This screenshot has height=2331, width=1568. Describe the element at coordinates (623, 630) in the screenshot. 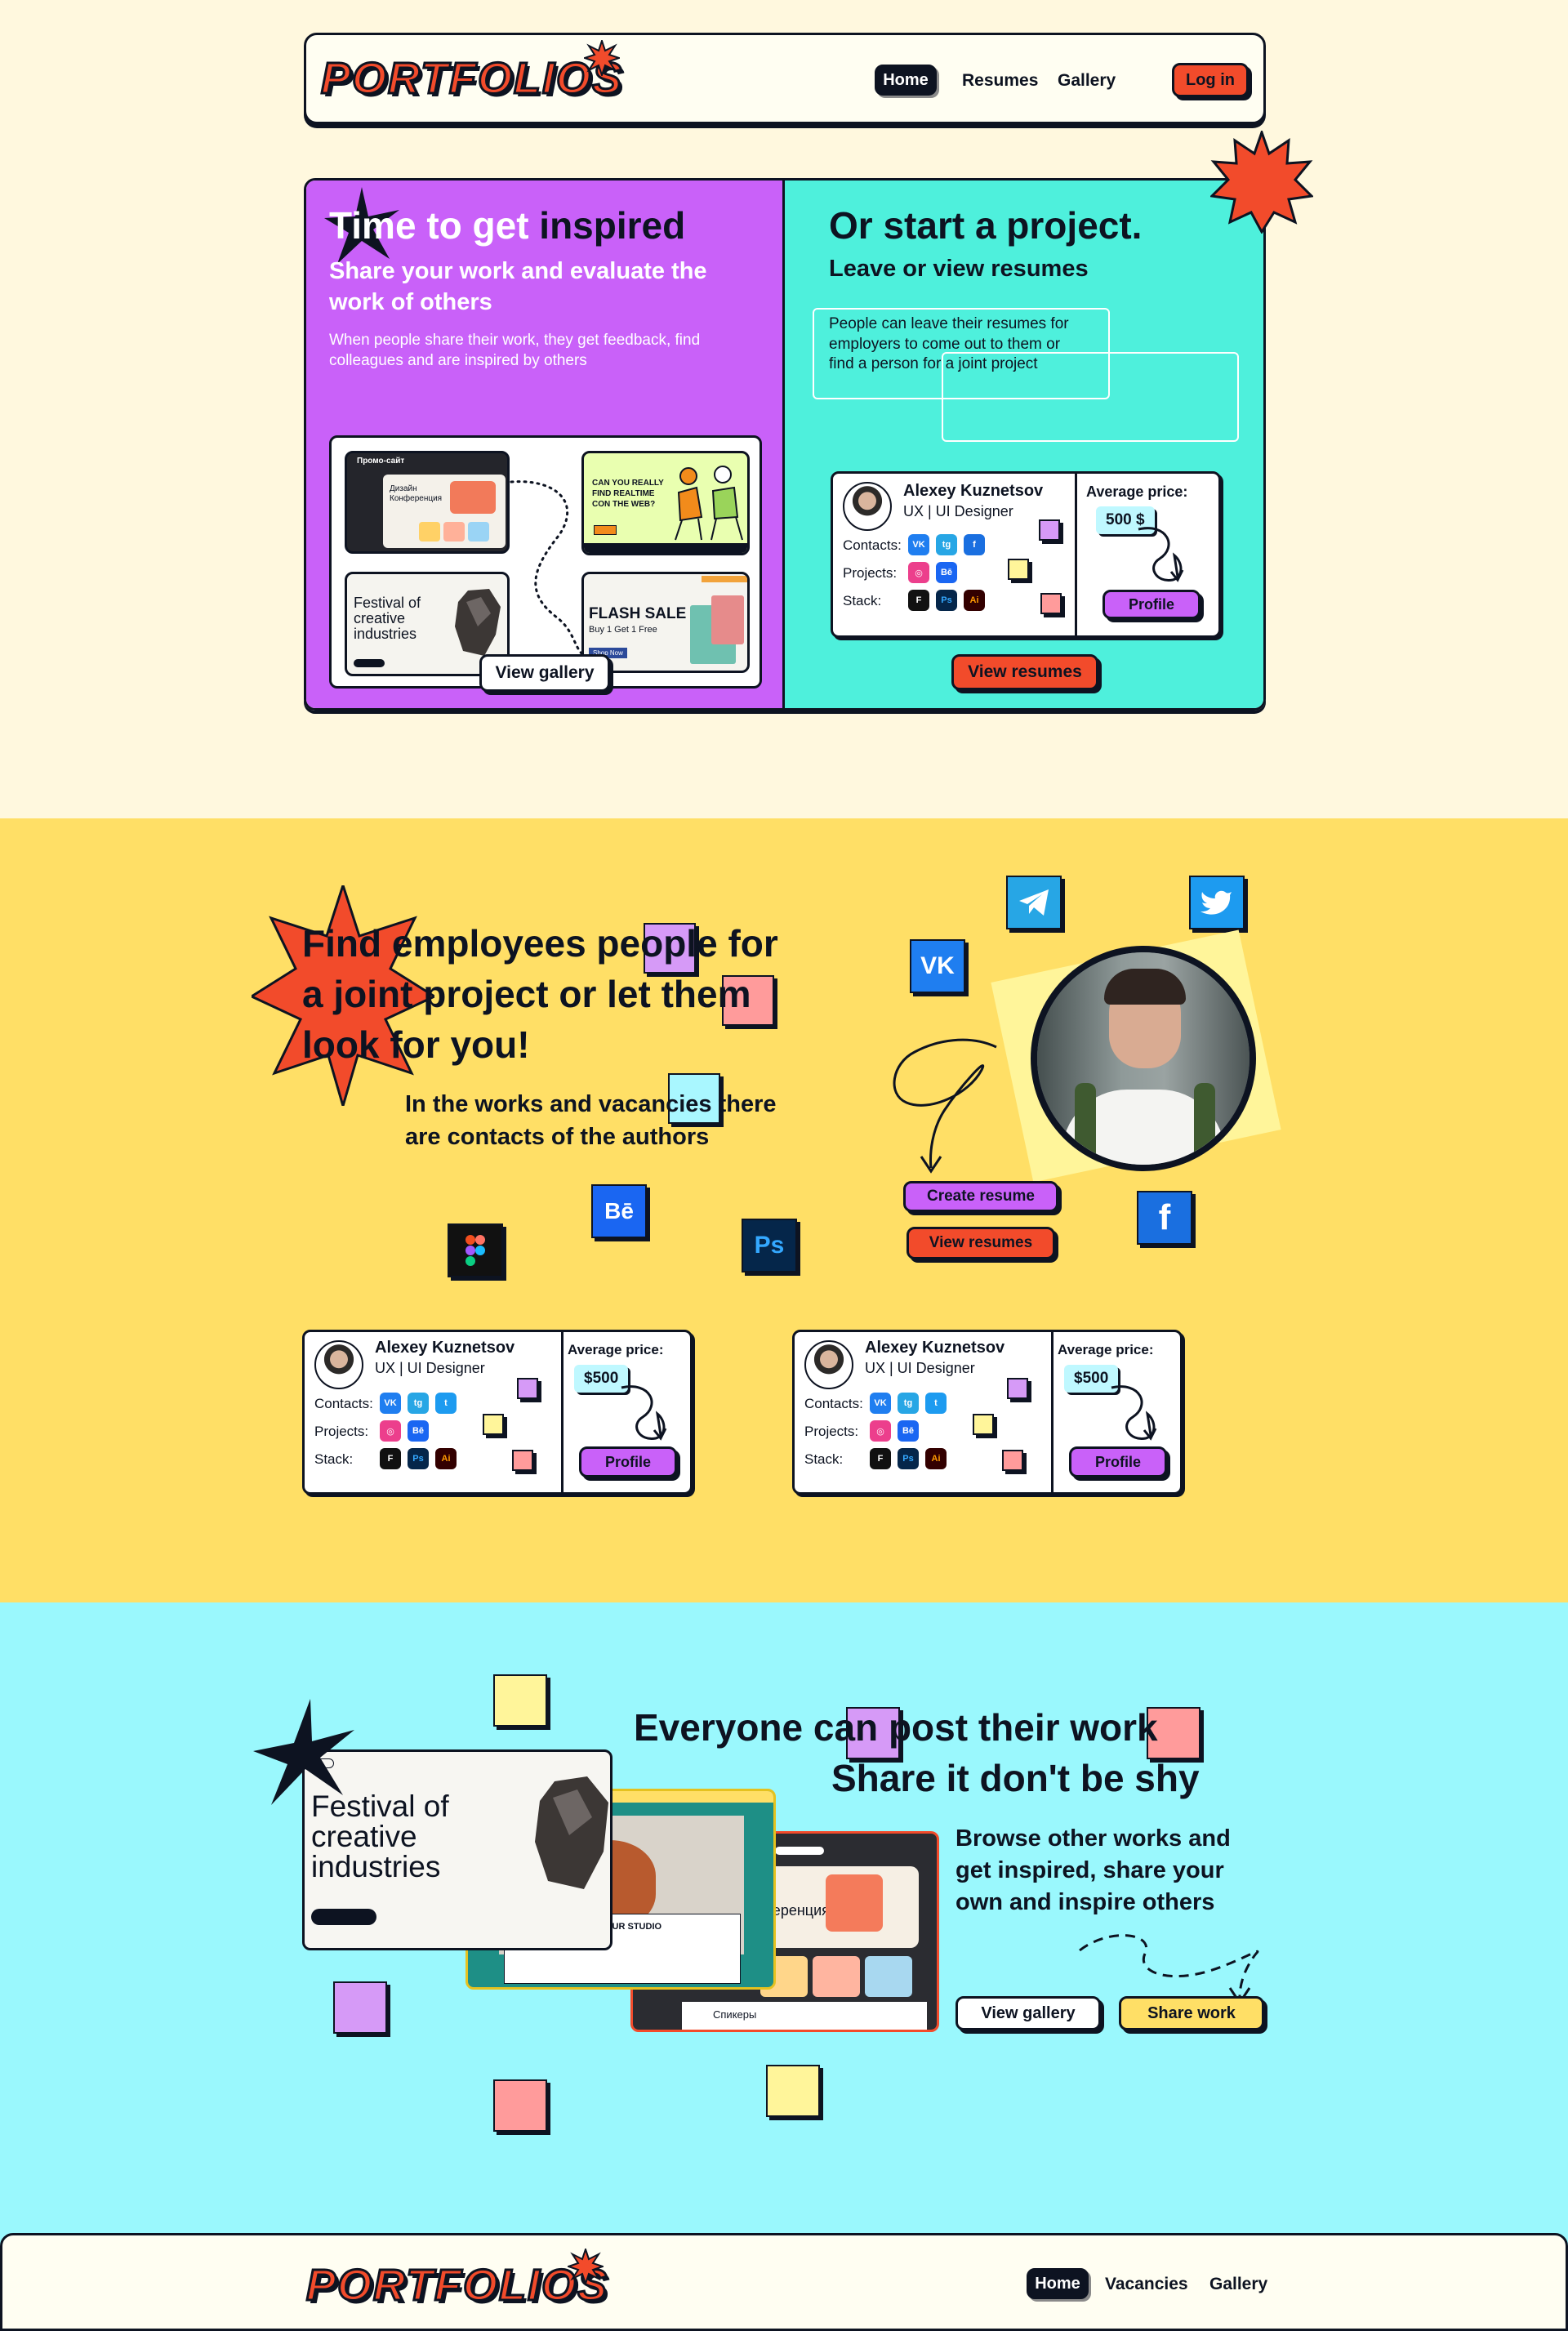

I see `thumb-flashsale-sub: Buy 1 Get 1 Free` at that location.